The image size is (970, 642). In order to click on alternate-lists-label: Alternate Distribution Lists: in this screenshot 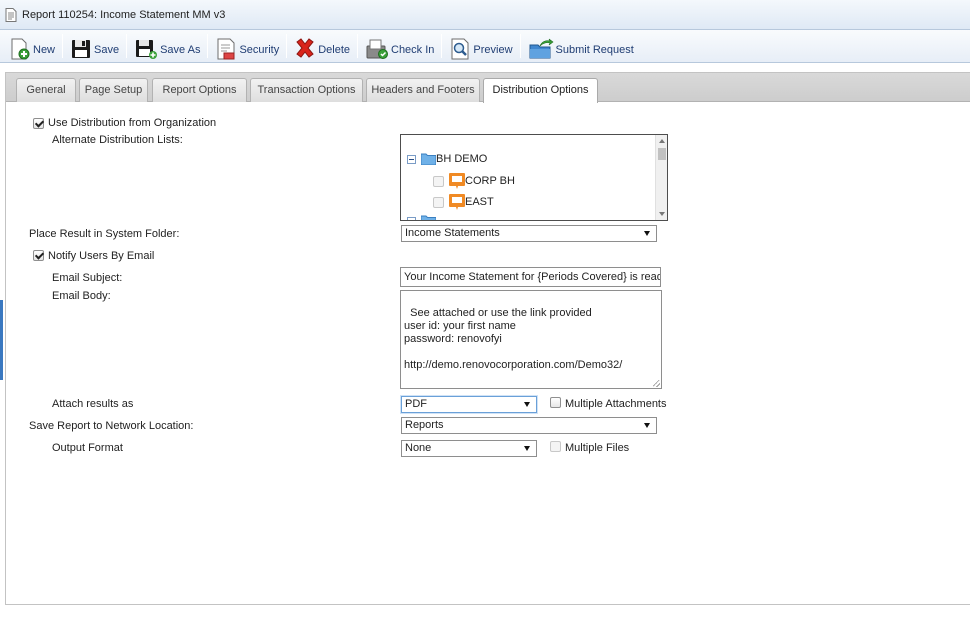, I will do `click(117, 140)`.